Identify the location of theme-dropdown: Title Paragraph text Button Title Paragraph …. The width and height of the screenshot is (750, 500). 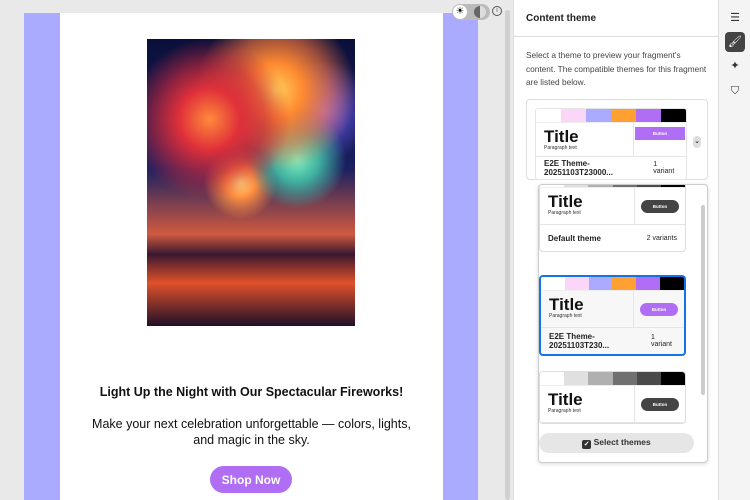
(623, 323).